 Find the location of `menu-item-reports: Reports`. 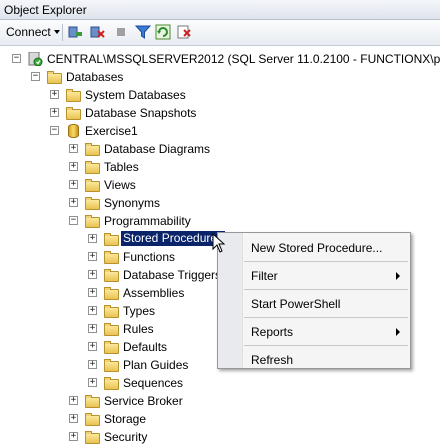

menu-item-reports: Reports is located at coordinates (326, 331).